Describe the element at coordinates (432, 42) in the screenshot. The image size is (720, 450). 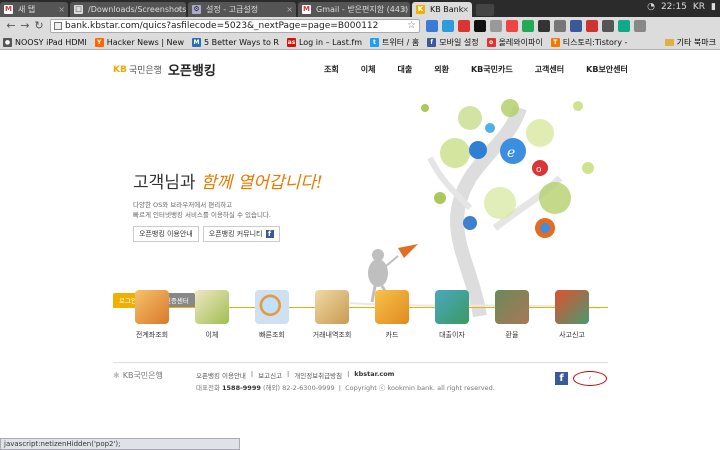
I see `bookmark-icon: f` at that location.